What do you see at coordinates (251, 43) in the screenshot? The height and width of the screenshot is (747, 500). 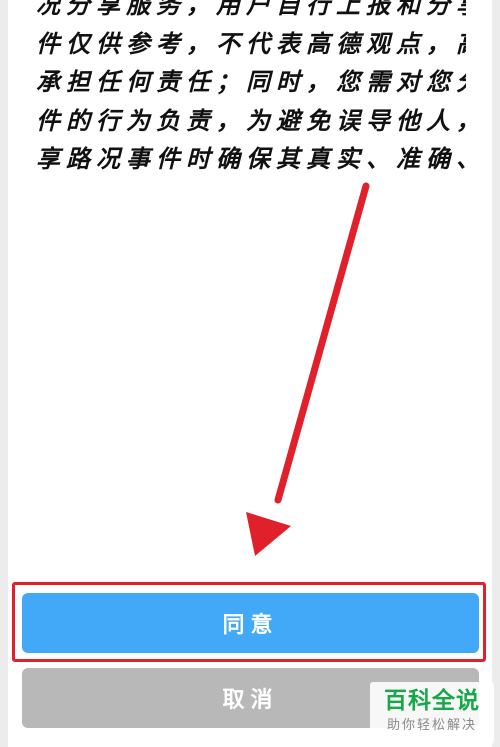 I see `notice-line: 件仅供参考，不代表高德观点，高德对此不` at bounding box center [251, 43].